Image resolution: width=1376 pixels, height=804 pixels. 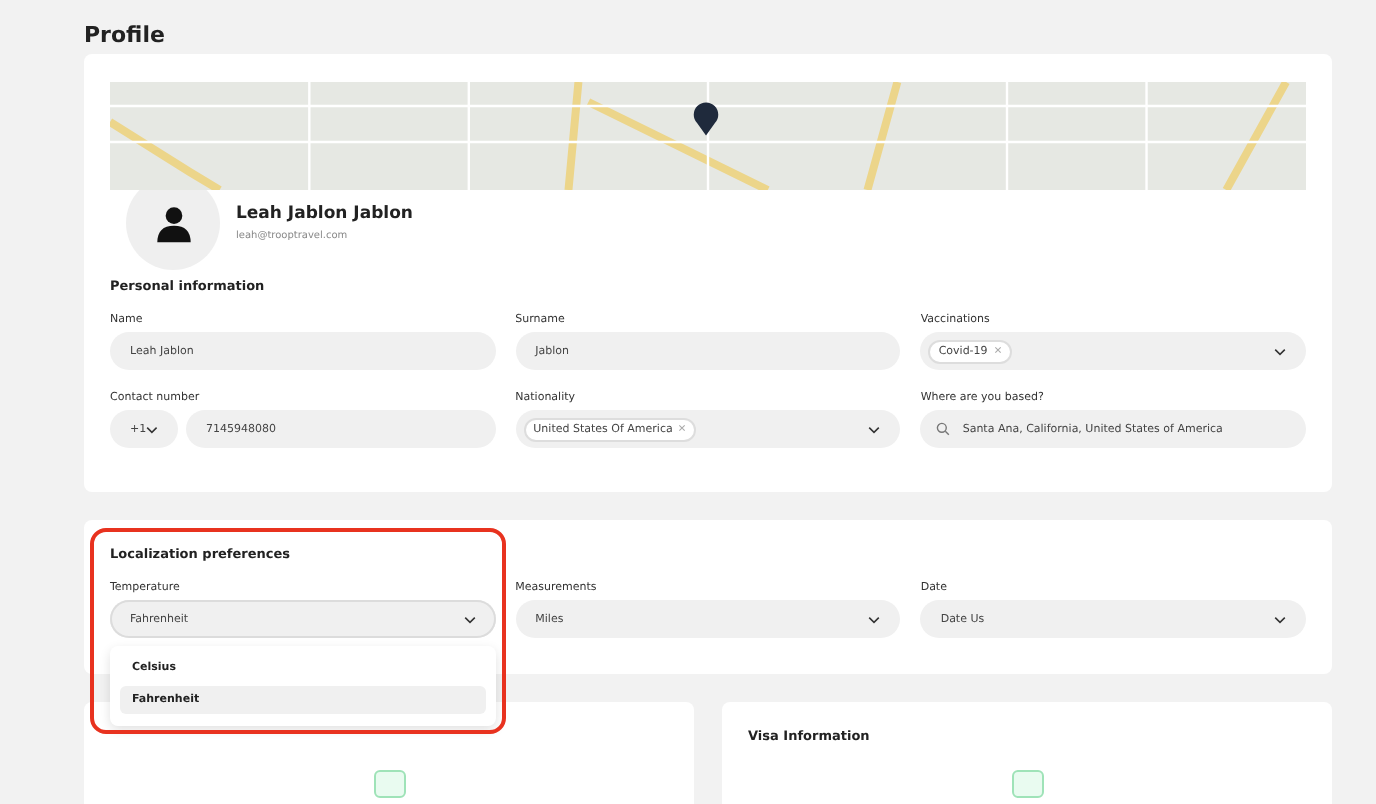 What do you see at coordinates (324, 214) in the screenshot?
I see `user-name: Leah Jablon Jablon` at bounding box center [324, 214].